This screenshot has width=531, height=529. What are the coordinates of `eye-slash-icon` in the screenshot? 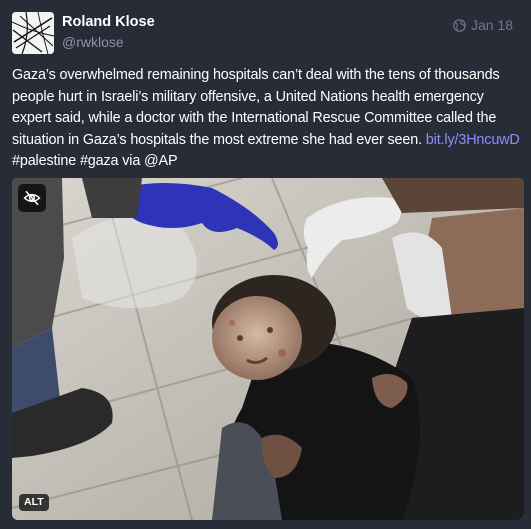 It's located at (32, 198).